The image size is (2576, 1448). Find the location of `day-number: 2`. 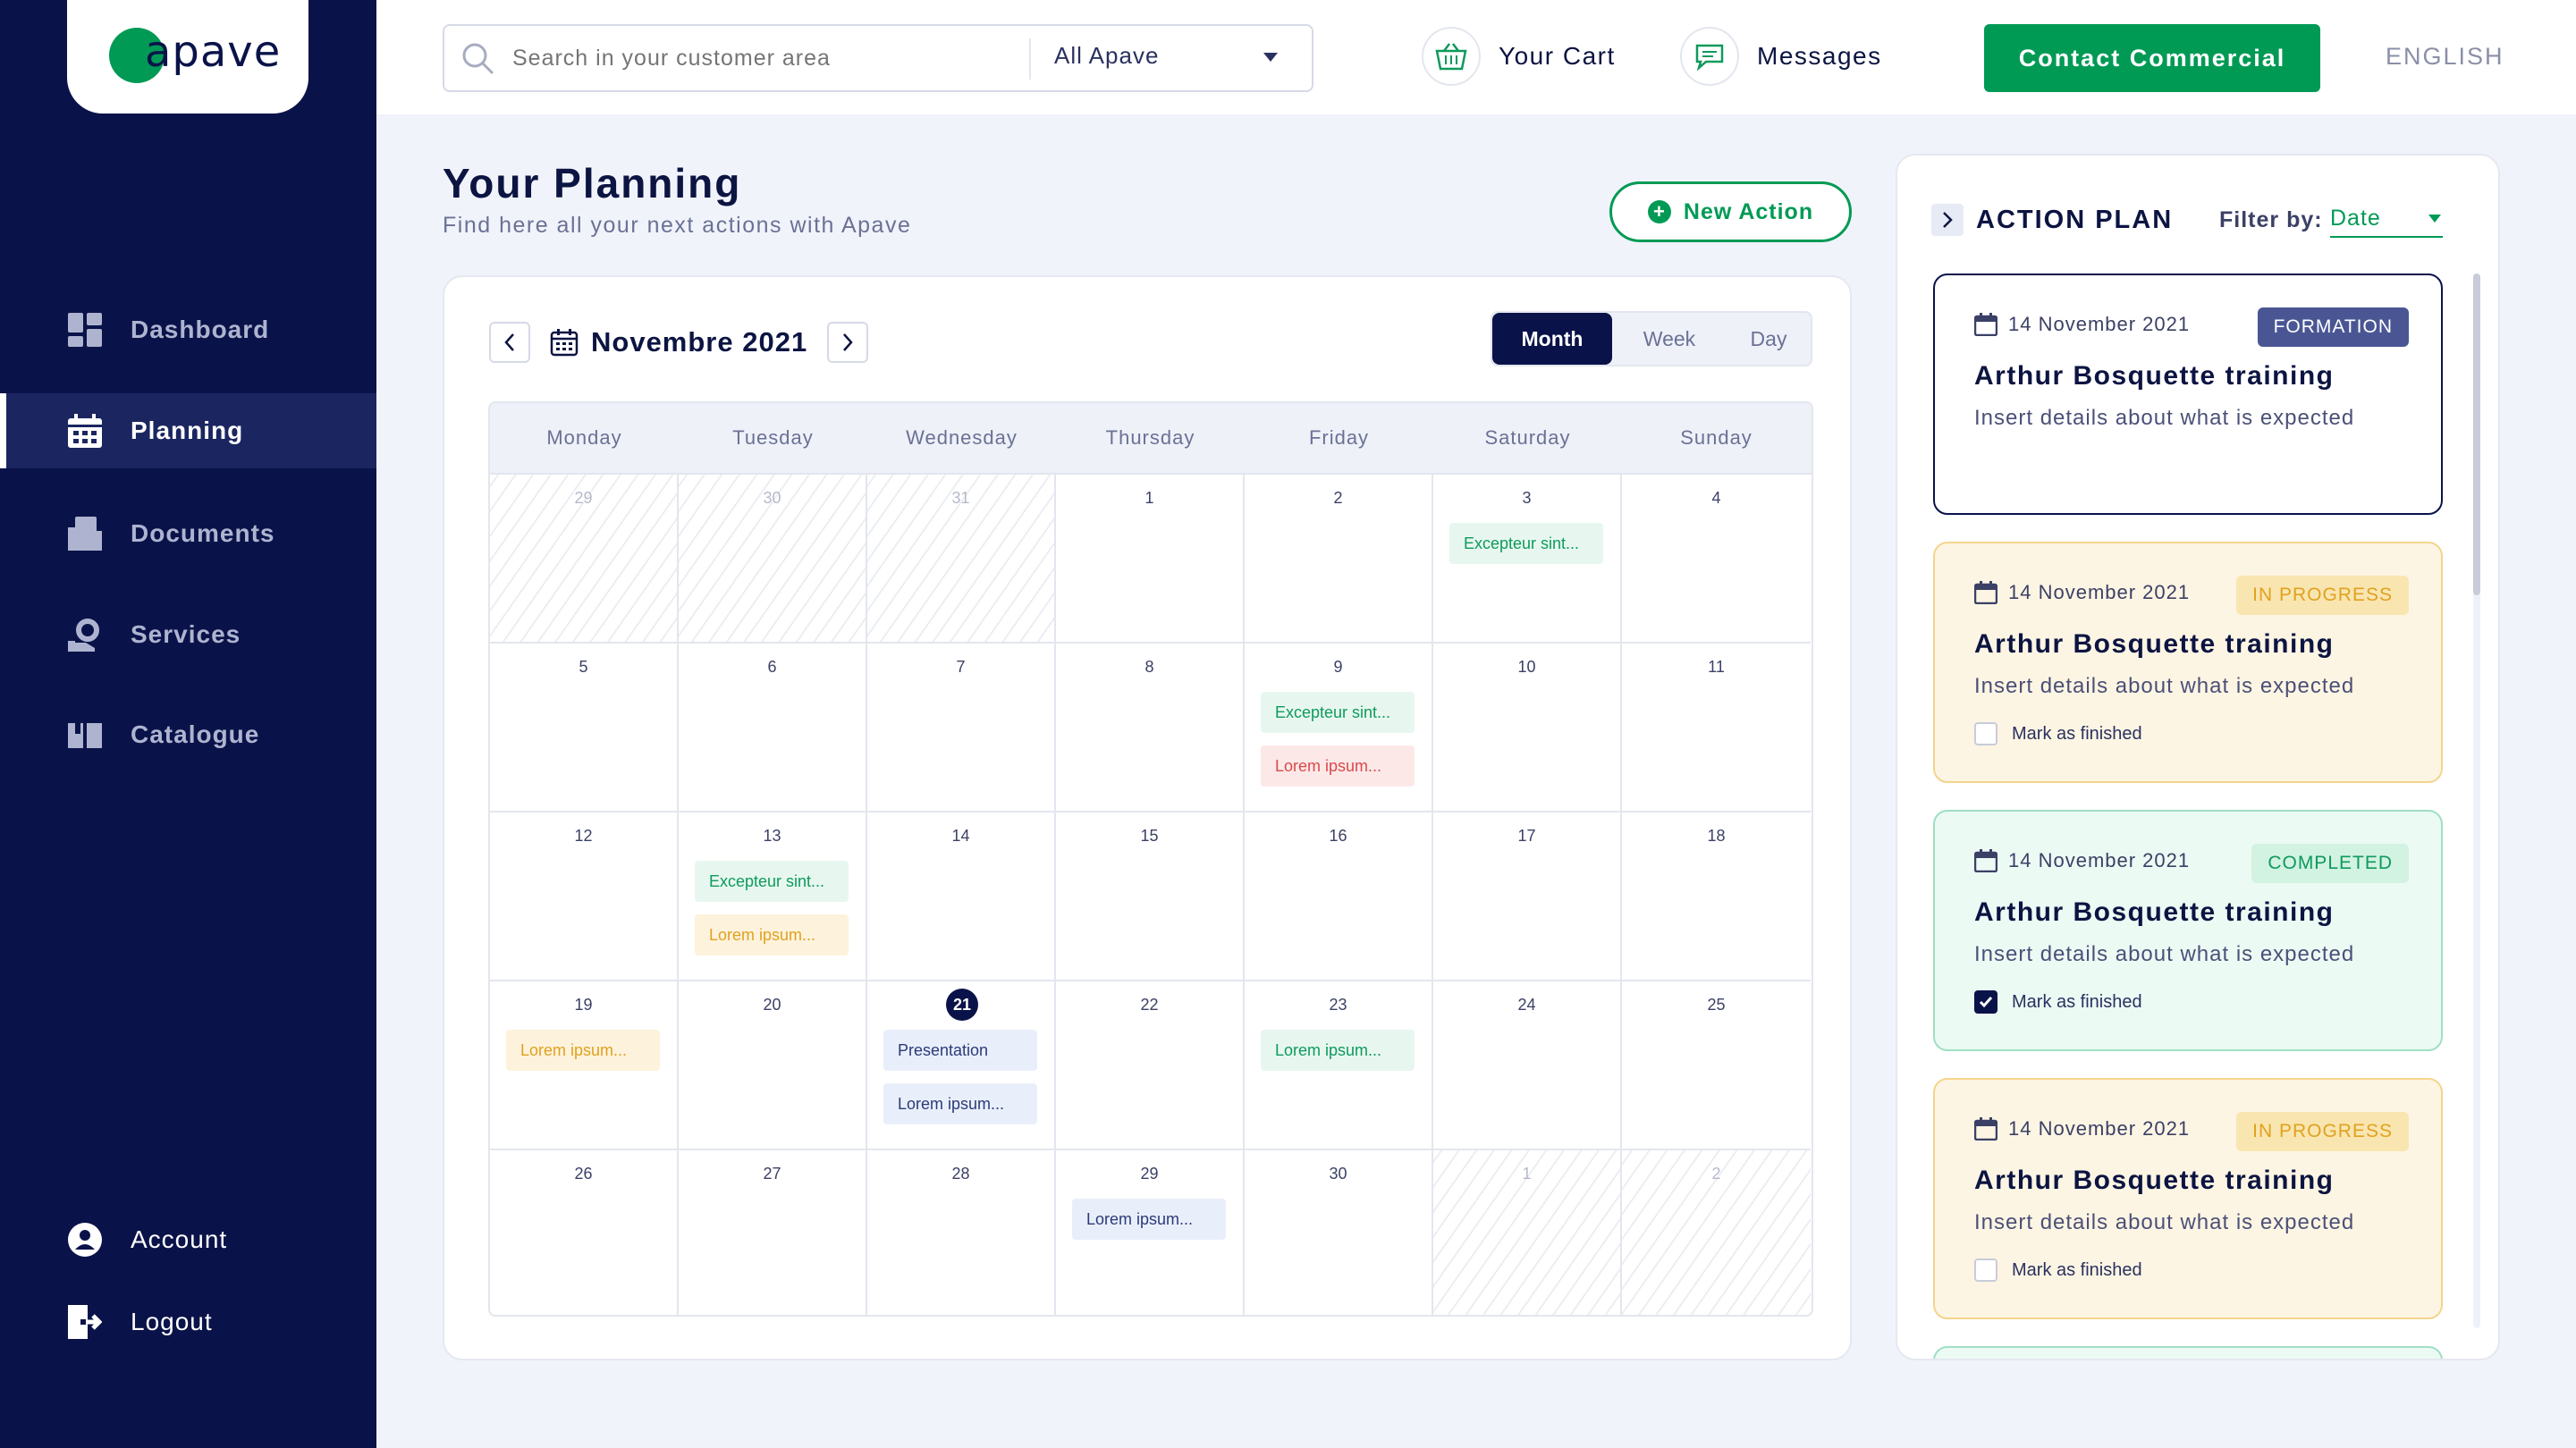

day-number: 2 is located at coordinates (1338, 498).